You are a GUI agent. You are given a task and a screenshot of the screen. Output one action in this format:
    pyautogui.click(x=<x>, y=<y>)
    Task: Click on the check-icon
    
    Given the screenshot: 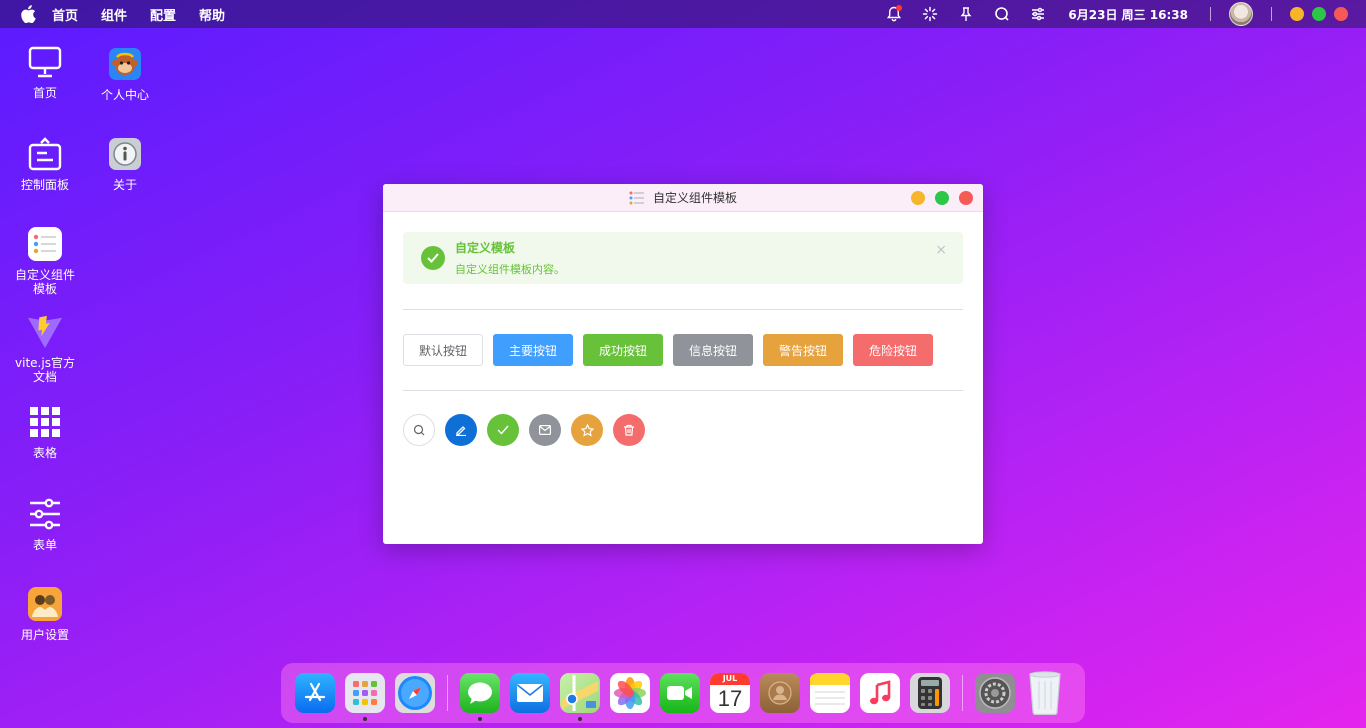 What is the action you would take?
    pyautogui.click(x=503, y=430)
    